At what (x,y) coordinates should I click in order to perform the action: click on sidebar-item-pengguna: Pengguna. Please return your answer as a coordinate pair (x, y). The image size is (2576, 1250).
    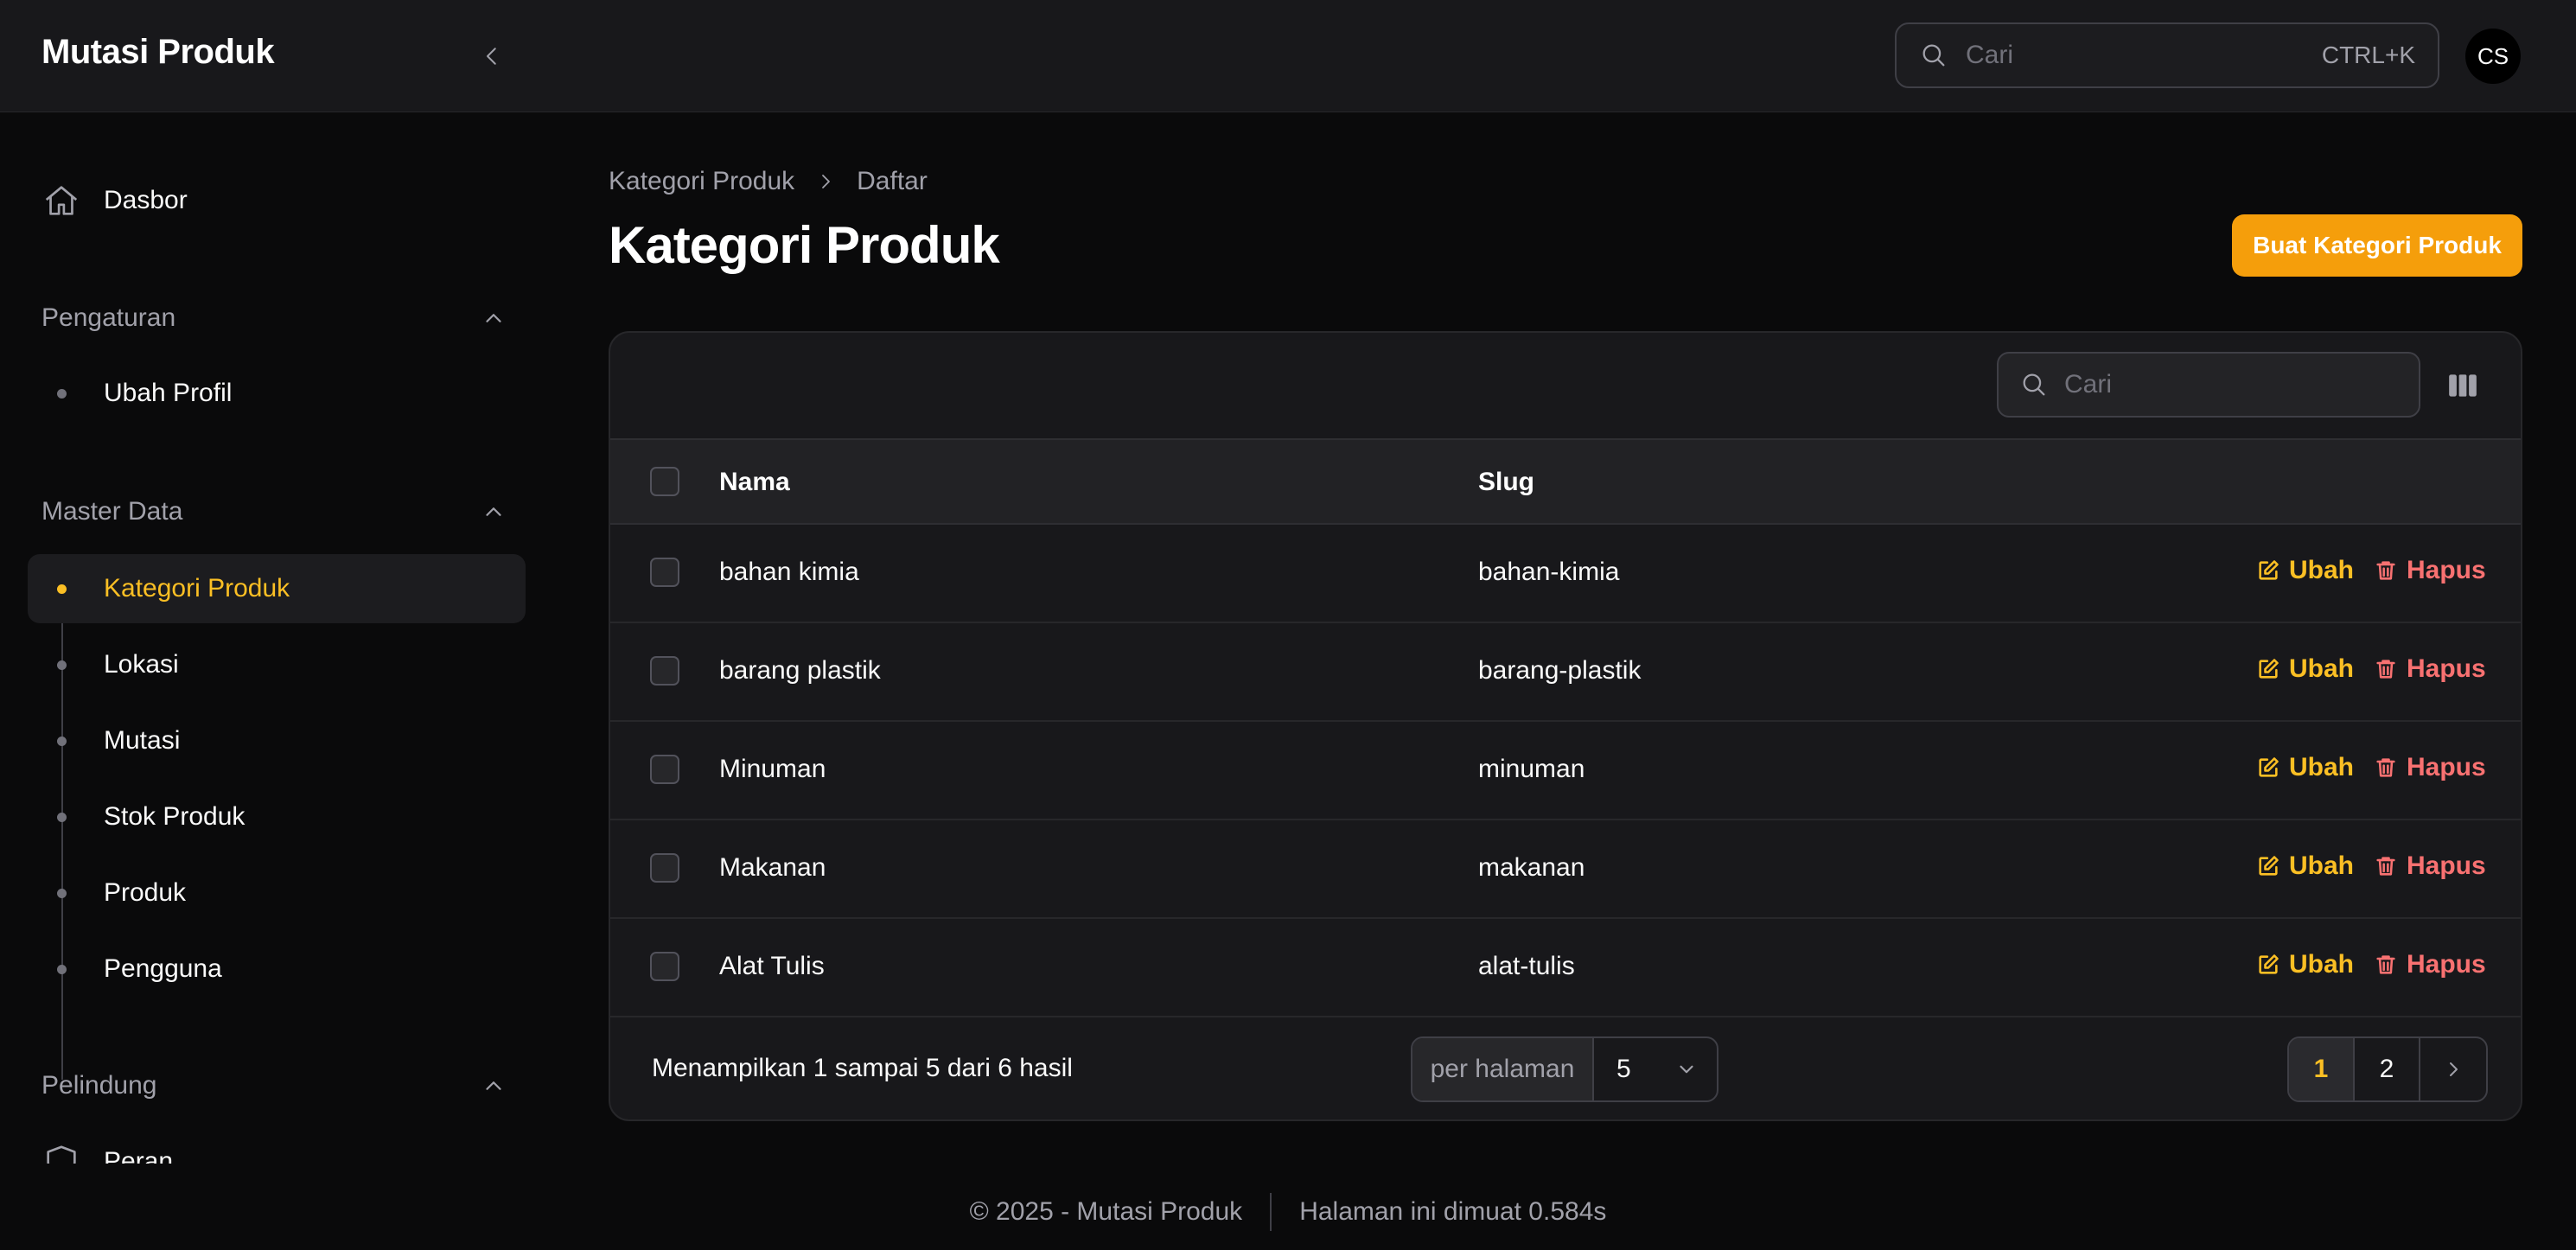
    Looking at the image, I should click on (276, 969).